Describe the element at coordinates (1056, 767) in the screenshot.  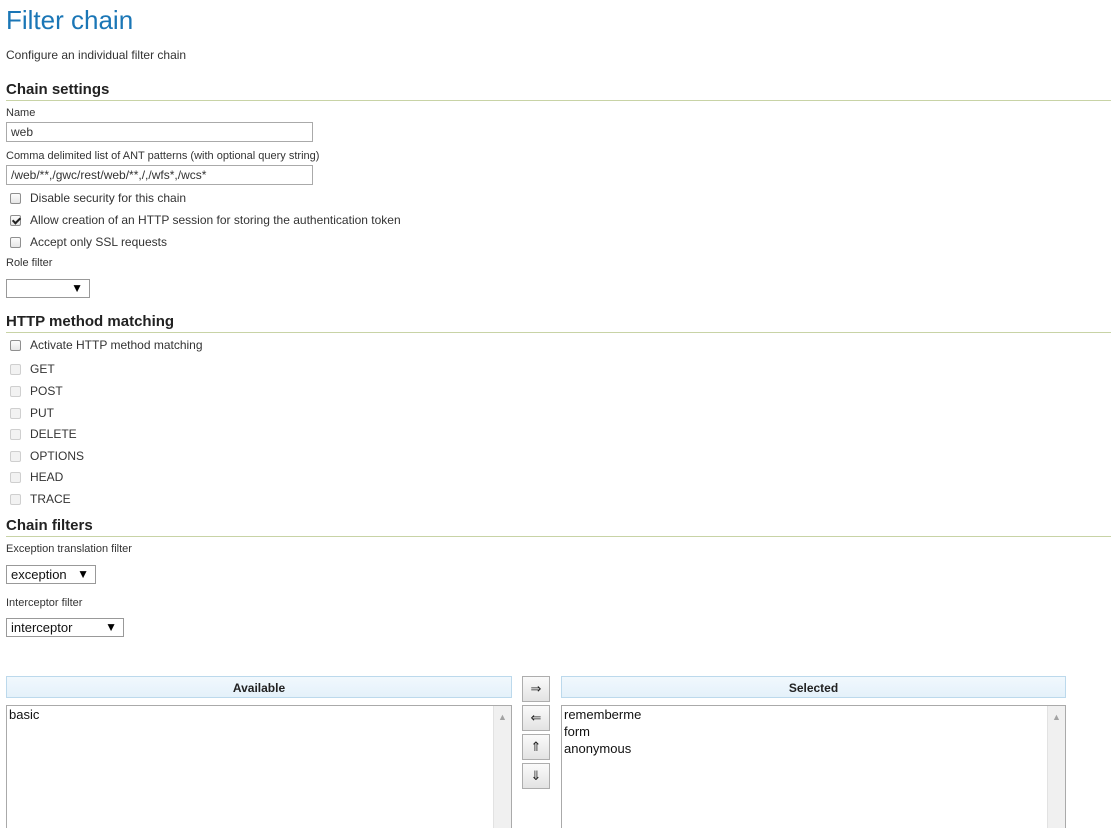
I see `selected-scrollbar: ▲` at that location.